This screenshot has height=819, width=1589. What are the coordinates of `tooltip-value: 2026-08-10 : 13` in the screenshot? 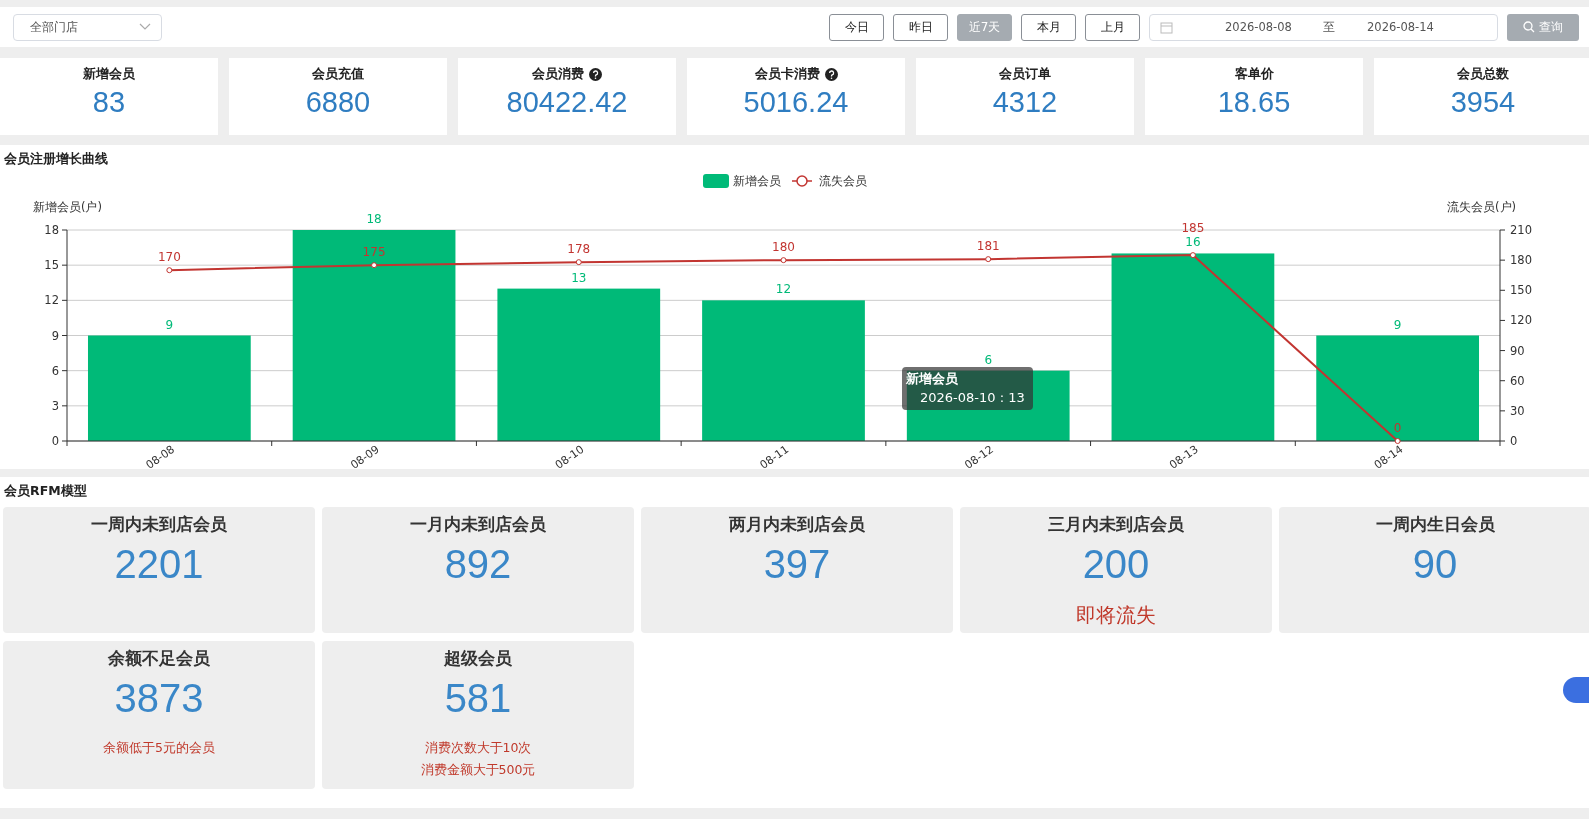 It's located at (972, 397).